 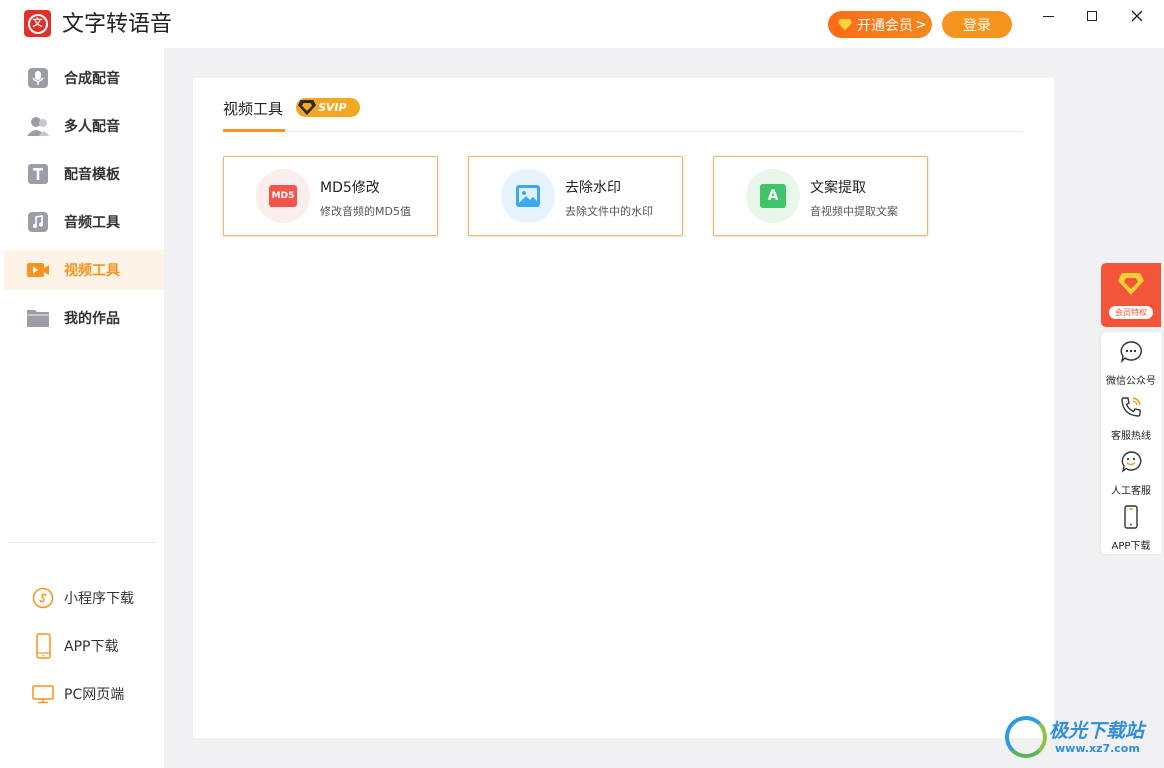 I want to click on pc-web-link: PC网页端, so click(x=77, y=694).